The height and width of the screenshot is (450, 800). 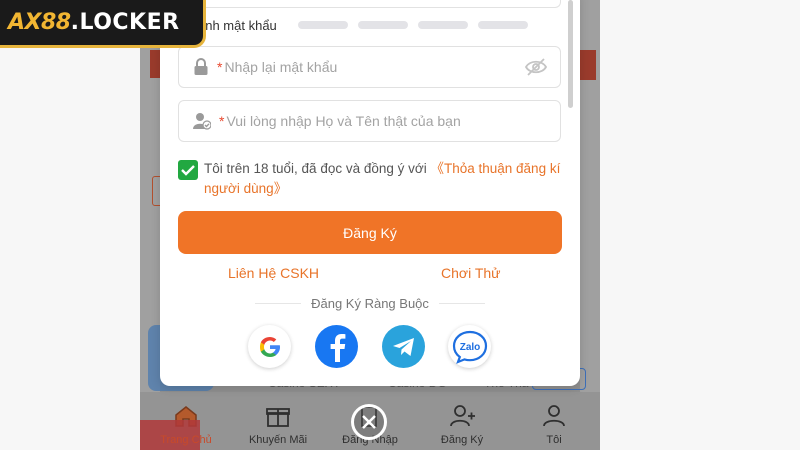 I want to click on user-icon, so click(x=554, y=416).